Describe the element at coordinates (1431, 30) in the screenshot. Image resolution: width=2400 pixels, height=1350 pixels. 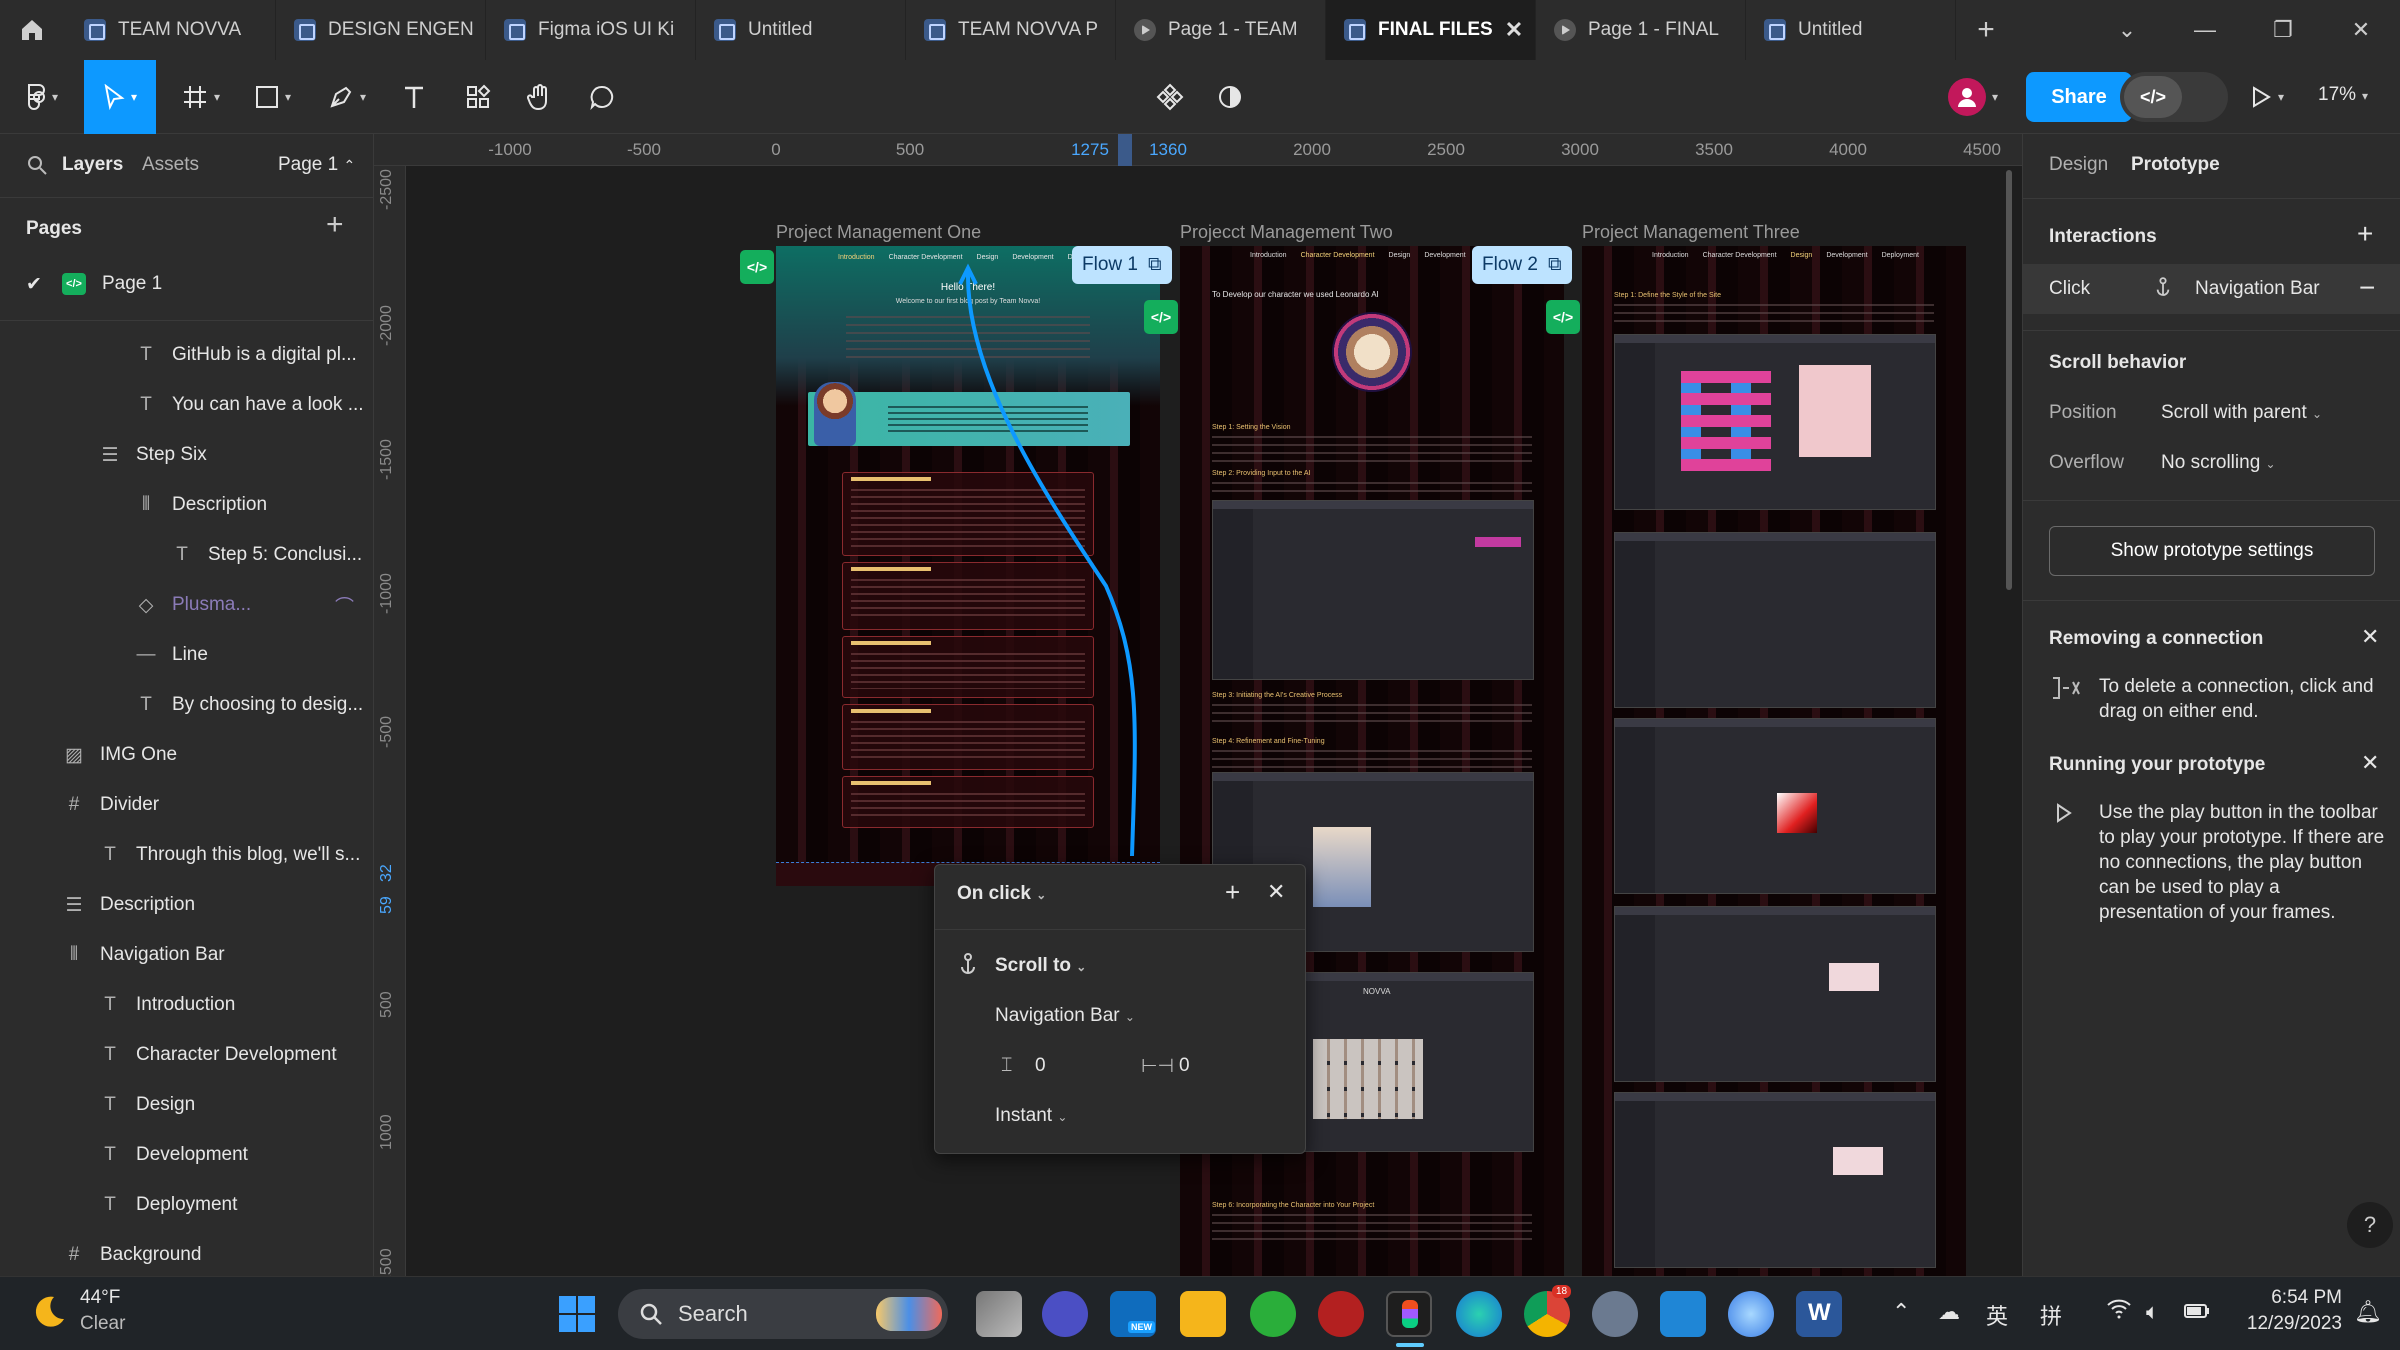
I see `tab-6: FINAL FILES ✕` at that location.